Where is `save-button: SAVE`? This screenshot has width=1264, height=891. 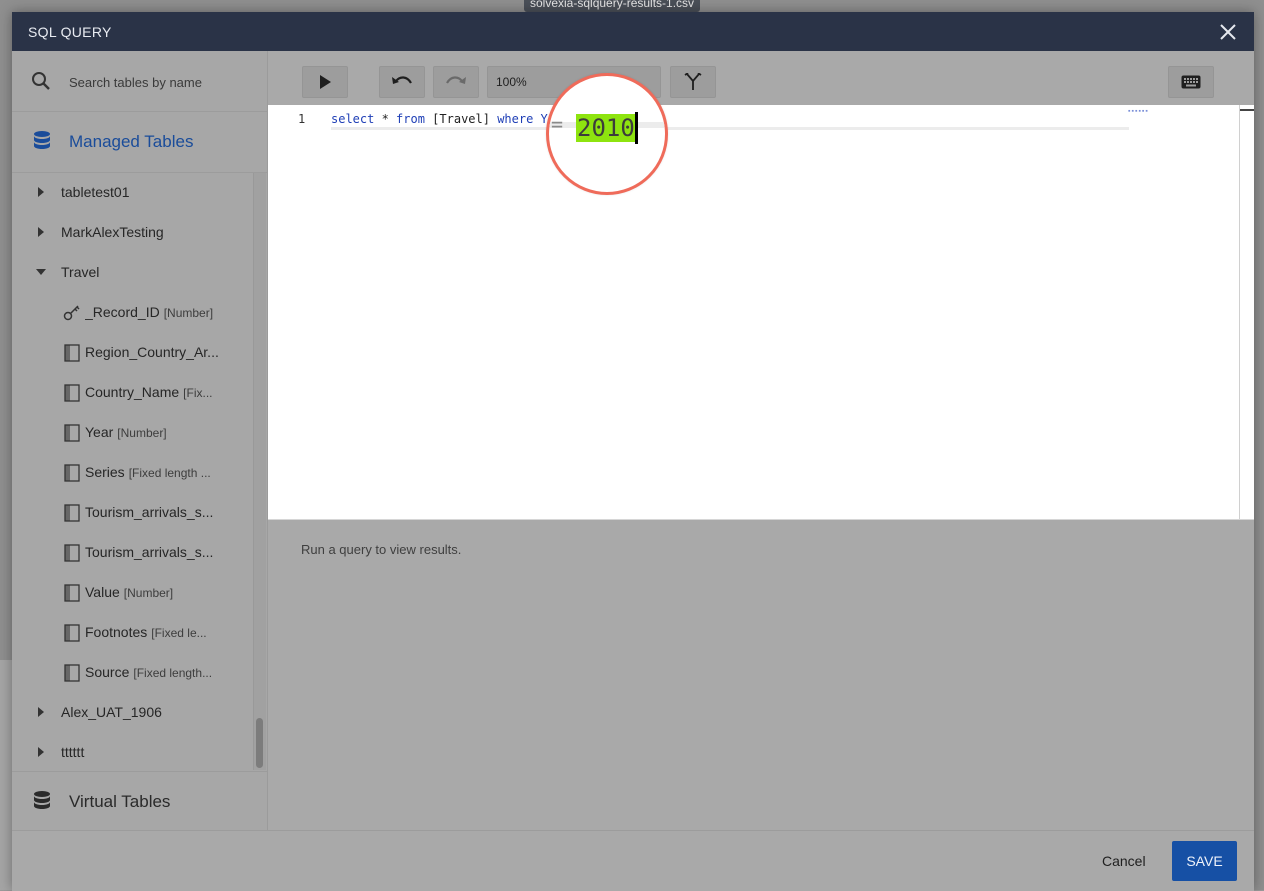 save-button: SAVE is located at coordinates (1204, 861).